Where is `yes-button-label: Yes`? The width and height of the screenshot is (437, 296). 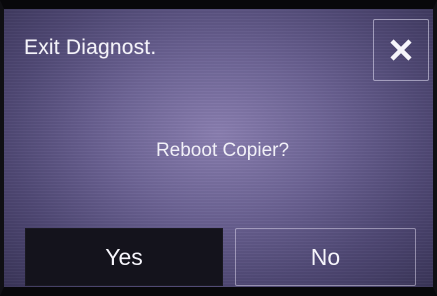
yes-button-label: Yes is located at coordinates (124, 256).